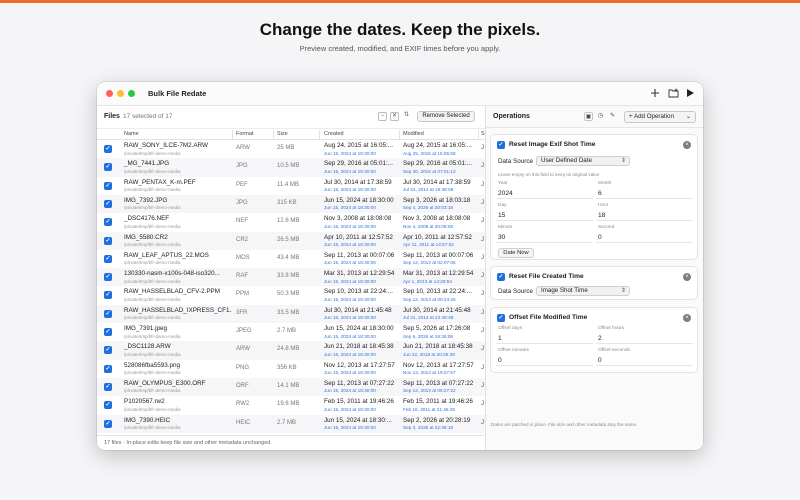 Image resolution: width=800 pixels, height=500 pixels. Describe the element at coordinates (660, 117) in the screenshot. I see `add-operation-button: + Add Operation ⌄` at that location.